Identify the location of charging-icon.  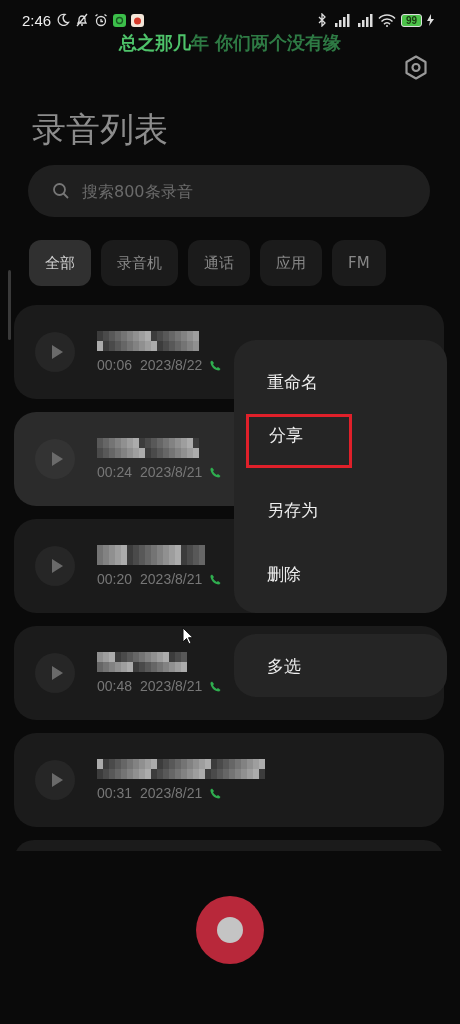
(430, 20).